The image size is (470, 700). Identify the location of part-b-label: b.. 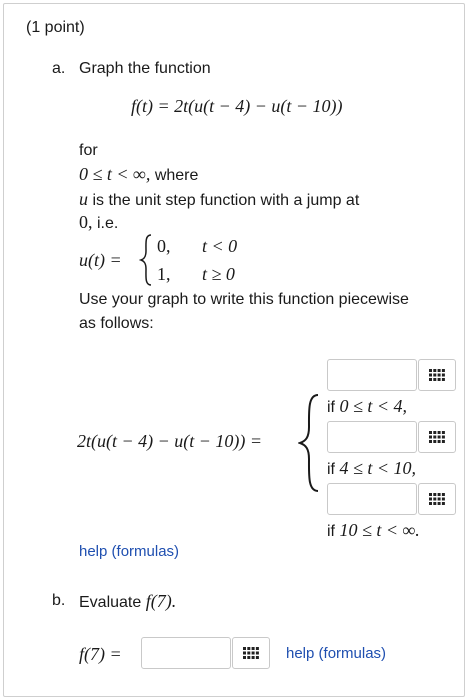
(59, 600).